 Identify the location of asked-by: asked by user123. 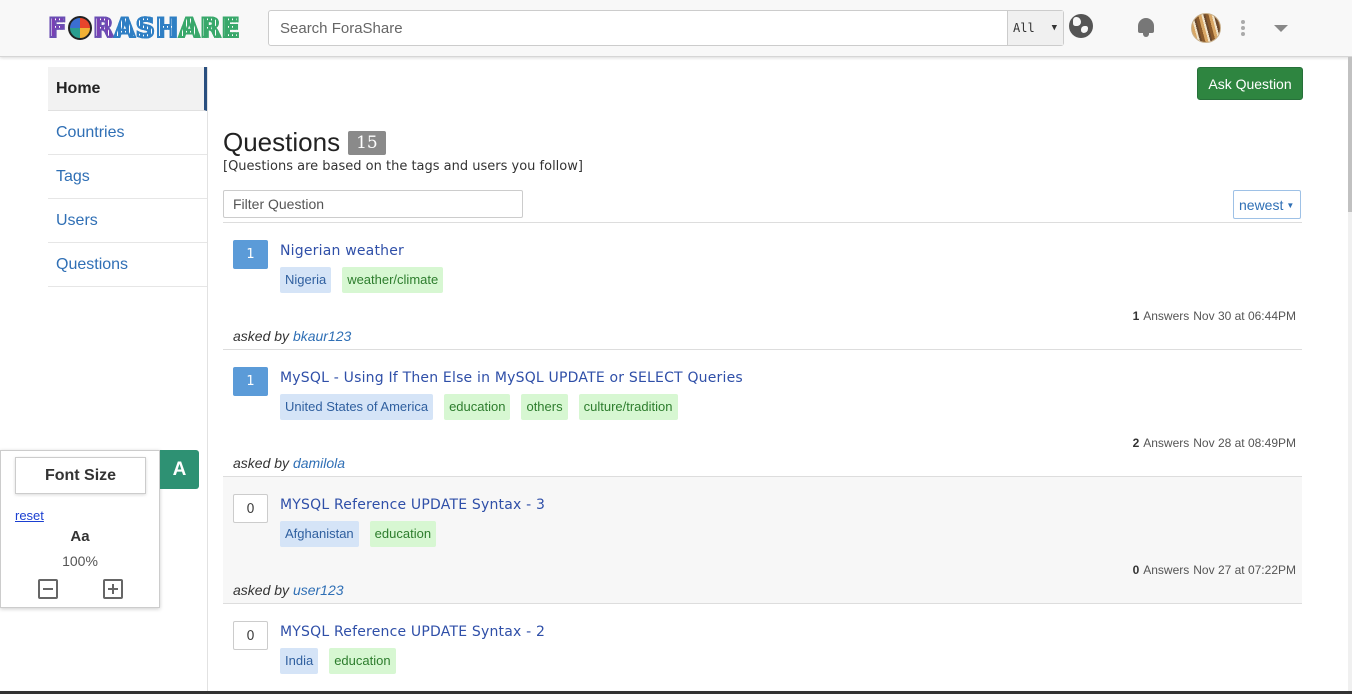
(288, 590).